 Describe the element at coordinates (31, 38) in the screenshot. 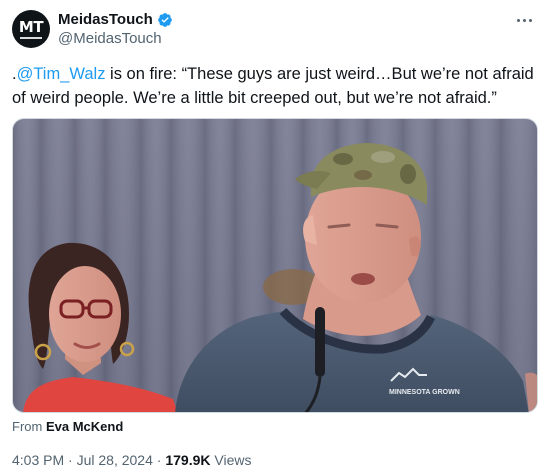

I see `avatar-underline` at that location.